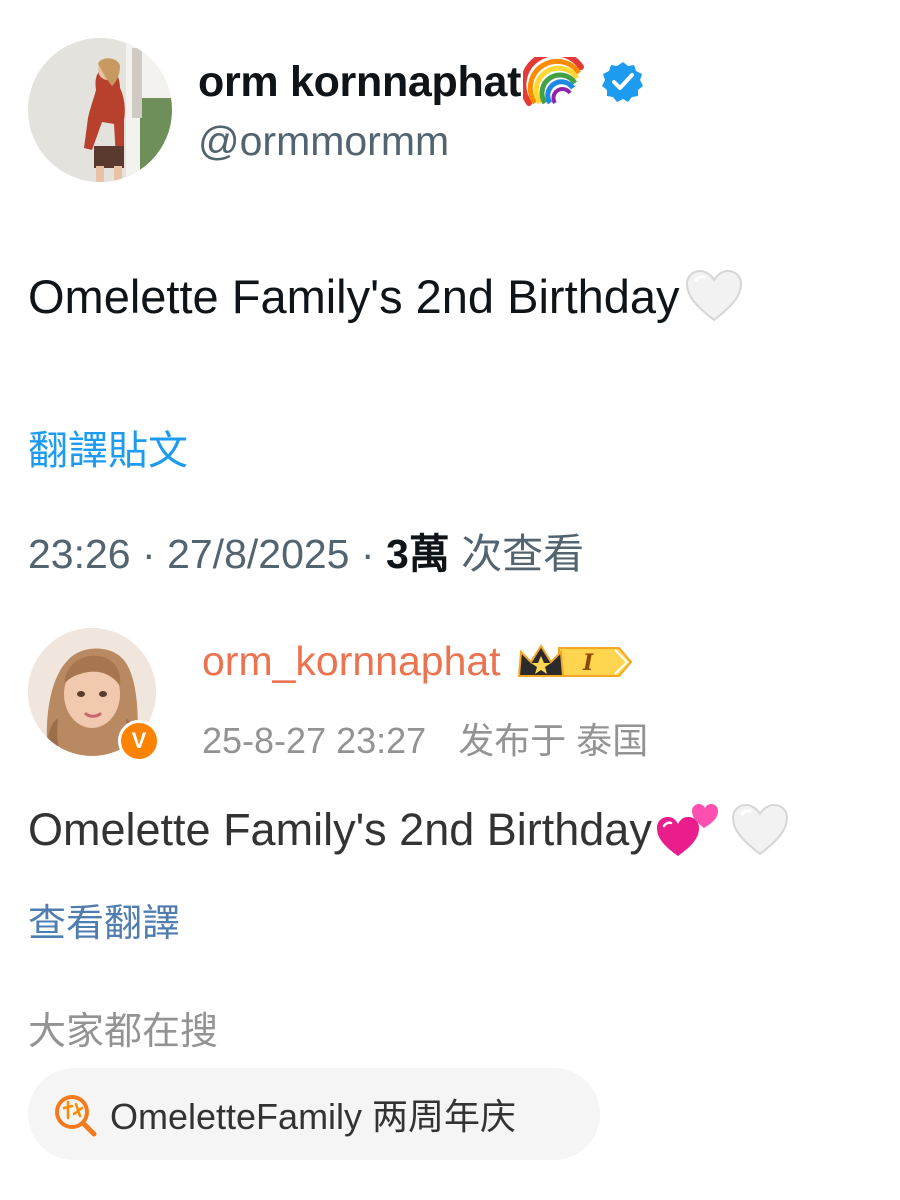 This screenshot has height=1200, width=900. I want to click on weibo-username: orm_kornnaphat, so click(351, 661).